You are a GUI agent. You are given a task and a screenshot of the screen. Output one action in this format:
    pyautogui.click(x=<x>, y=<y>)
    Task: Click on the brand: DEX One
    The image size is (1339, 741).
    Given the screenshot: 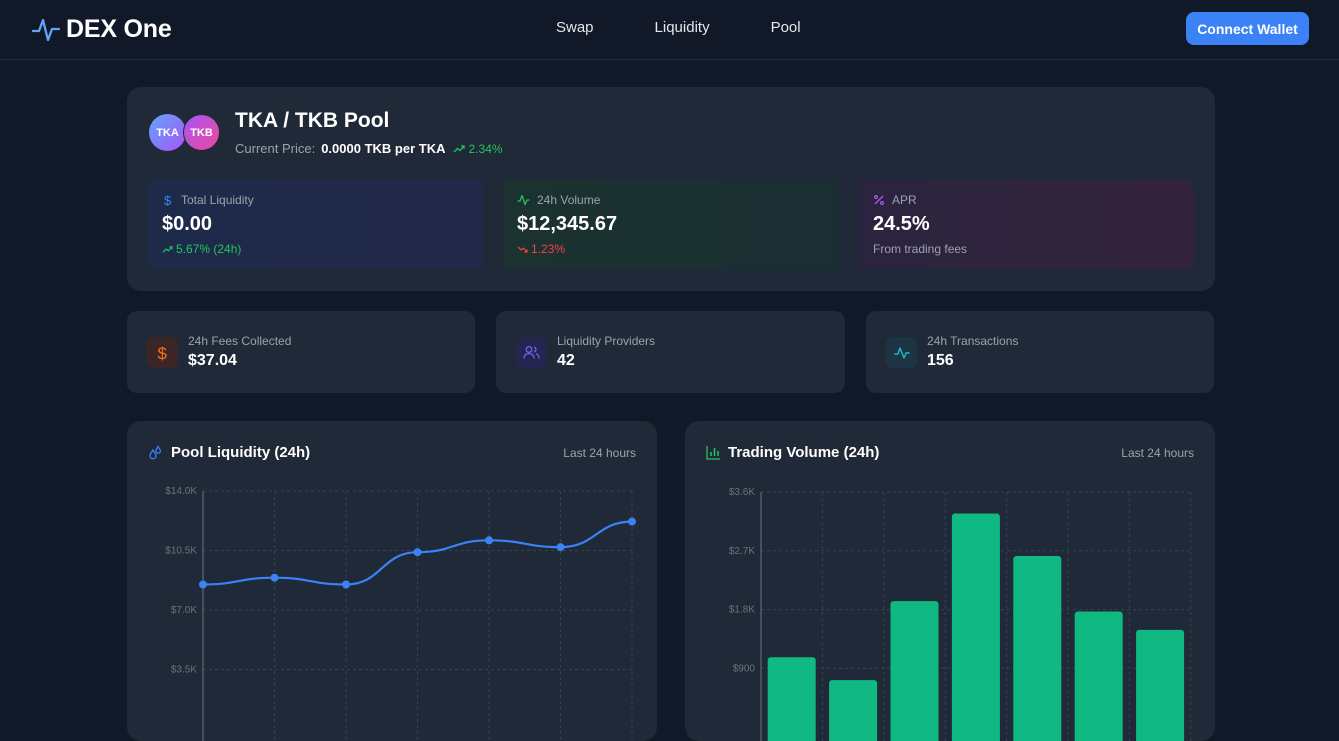 What is the action you would take?
    pyautogui.click(x=102, y=29)
    